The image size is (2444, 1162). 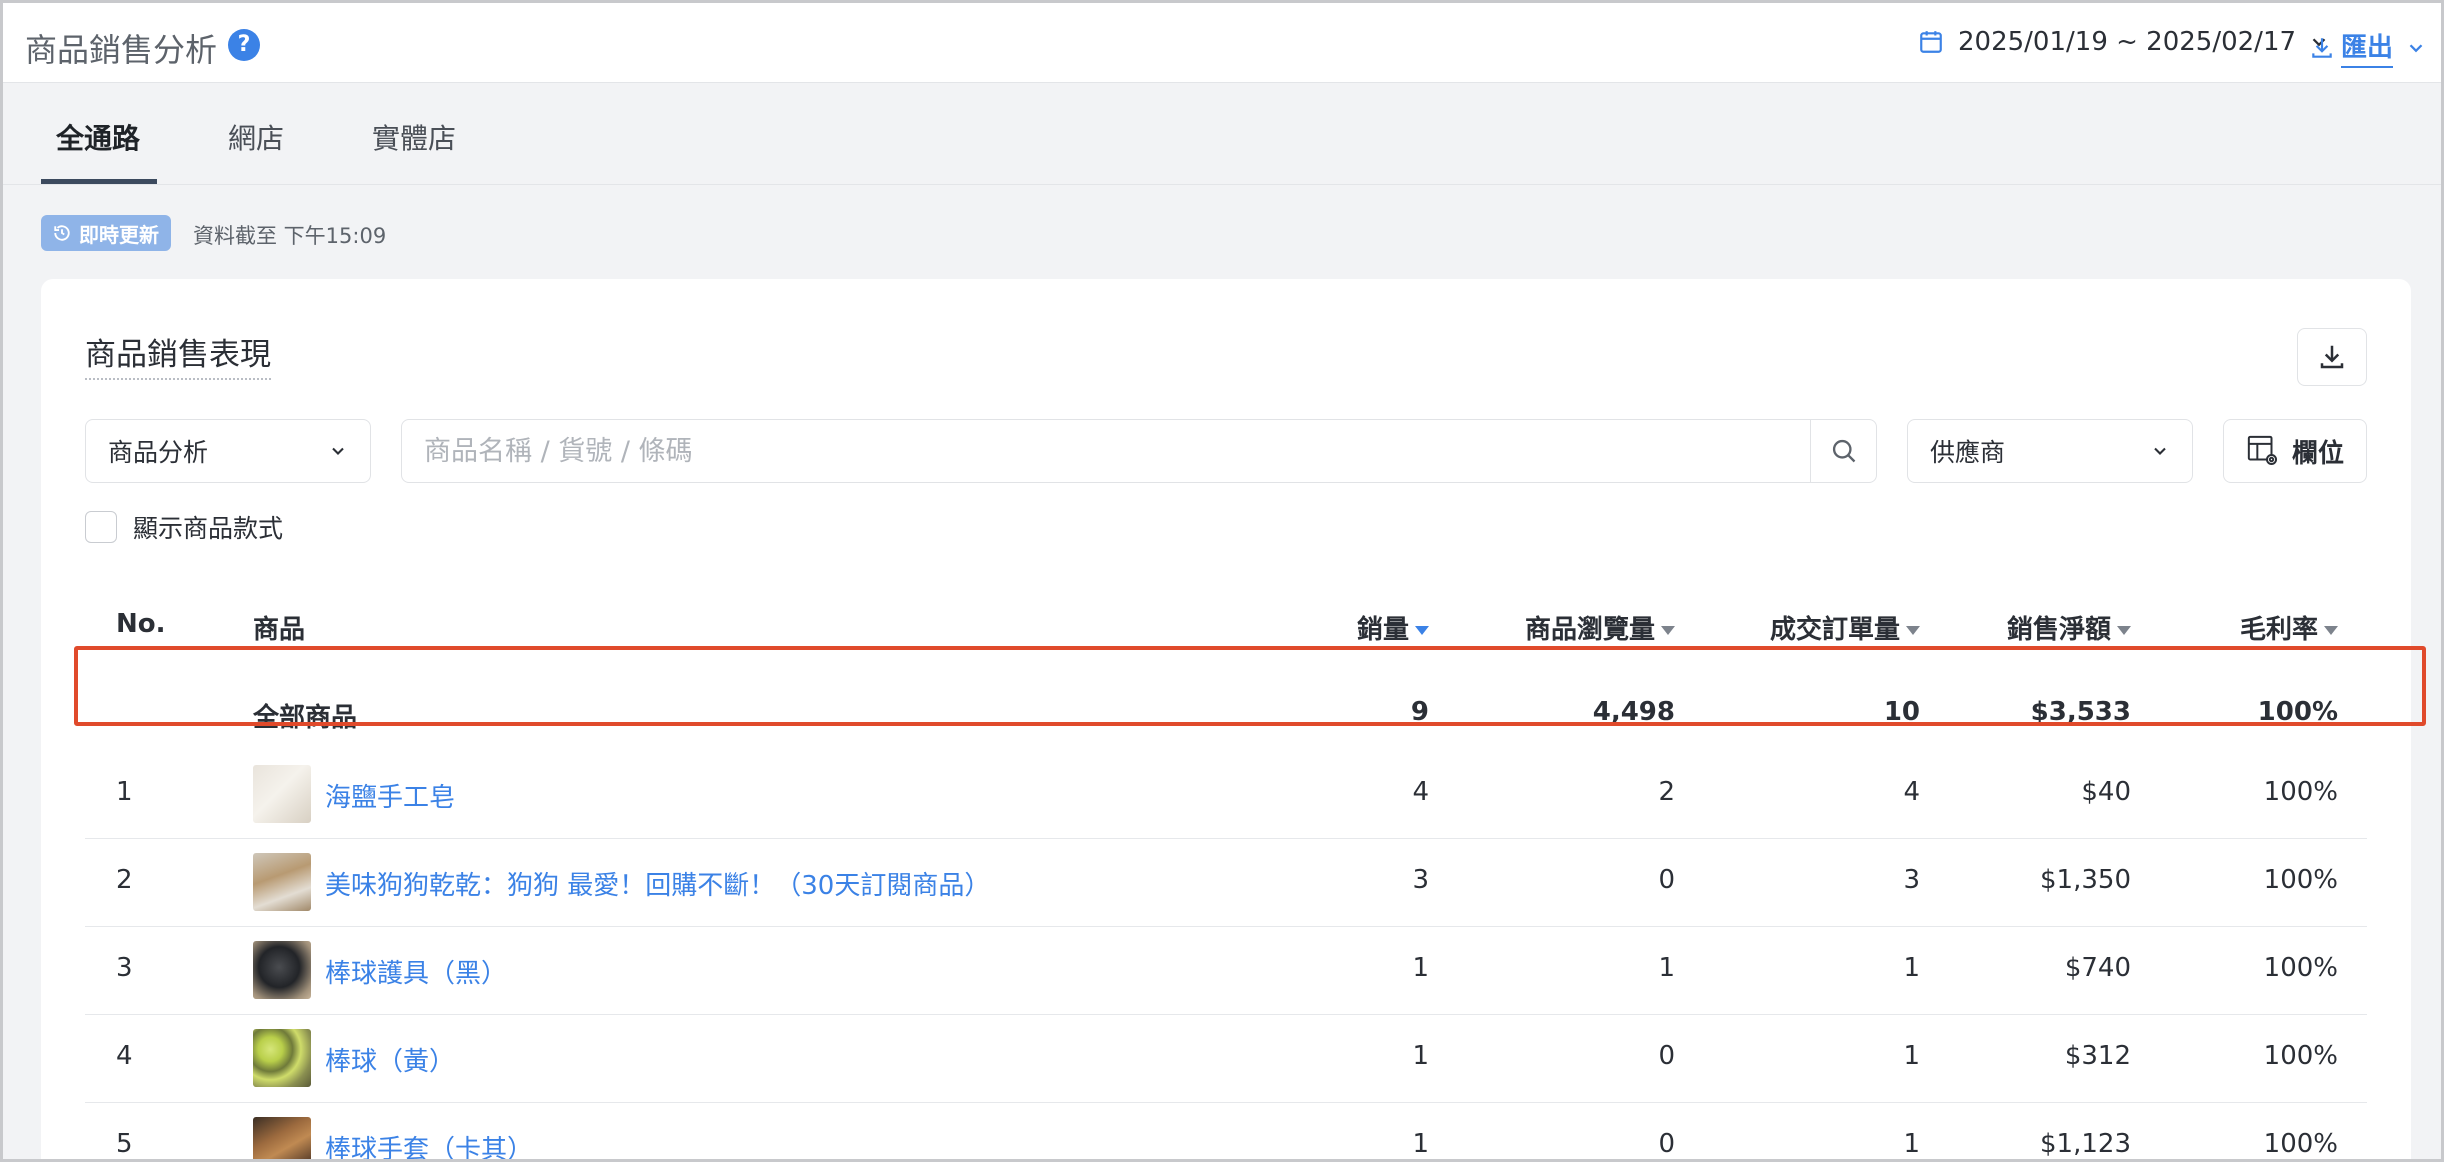 What do you see at coordinates (2262, 450) in the screenshot?
I see `table-settings-icon` at bounding box center [2262, 450].